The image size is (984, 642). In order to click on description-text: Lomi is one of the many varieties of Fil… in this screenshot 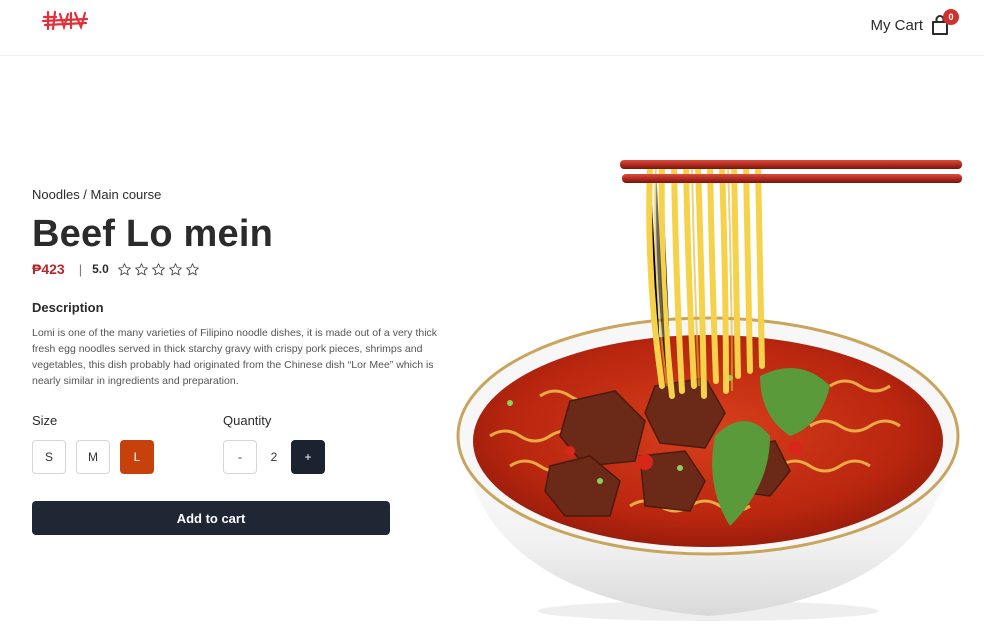, I will do `click(235, 357)`.